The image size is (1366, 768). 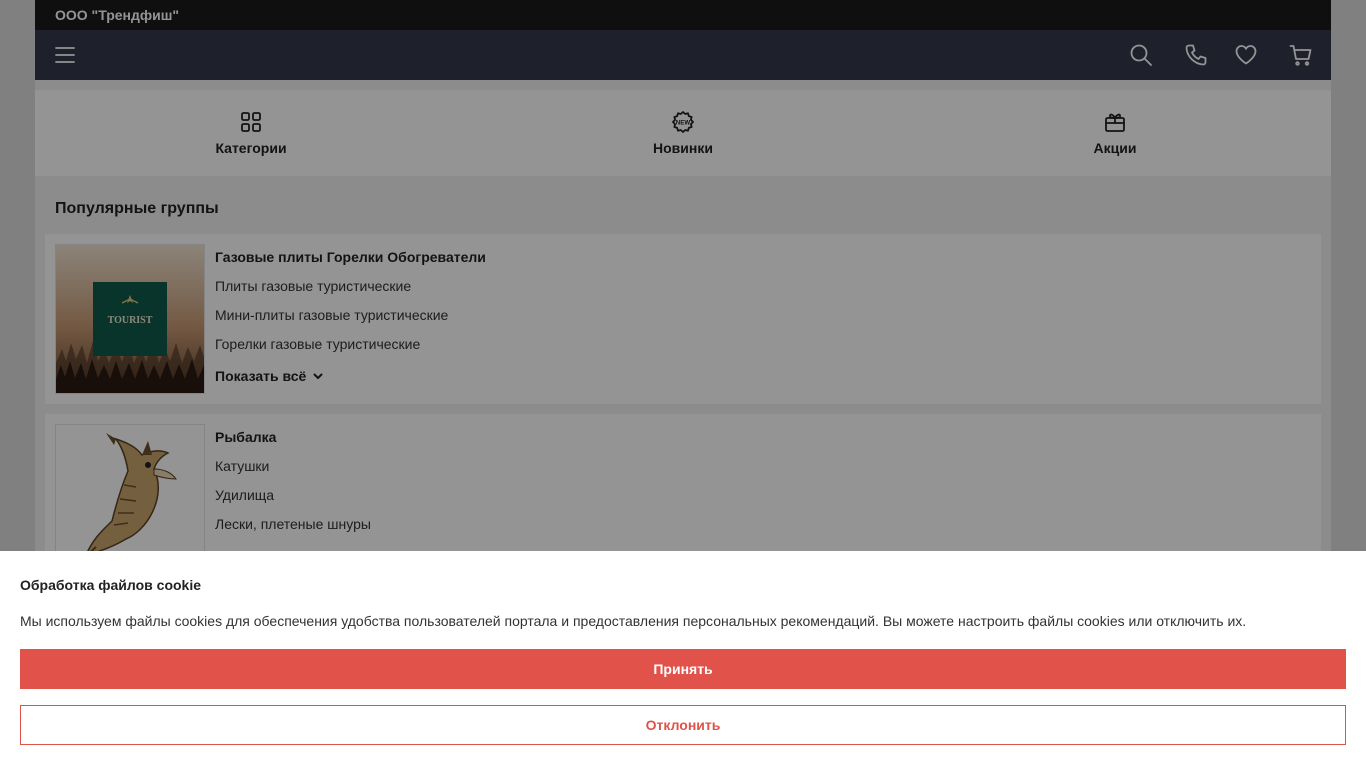 What do you see at coordinates (683, 725) in the screenshot?
I see `decline-cookies-button: Отклонить` at bounding box center [683, 725].